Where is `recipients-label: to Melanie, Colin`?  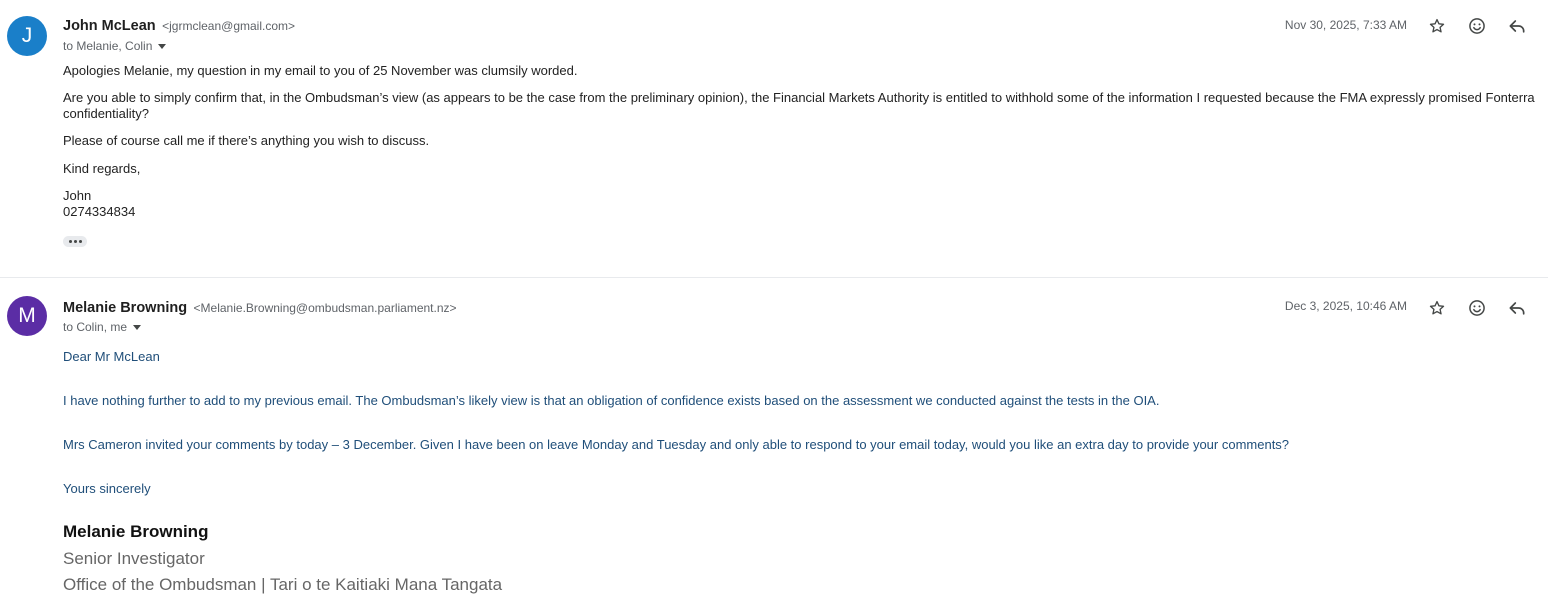
recipients-label: to Melanie, Colin is located at coordinates (108, 46).